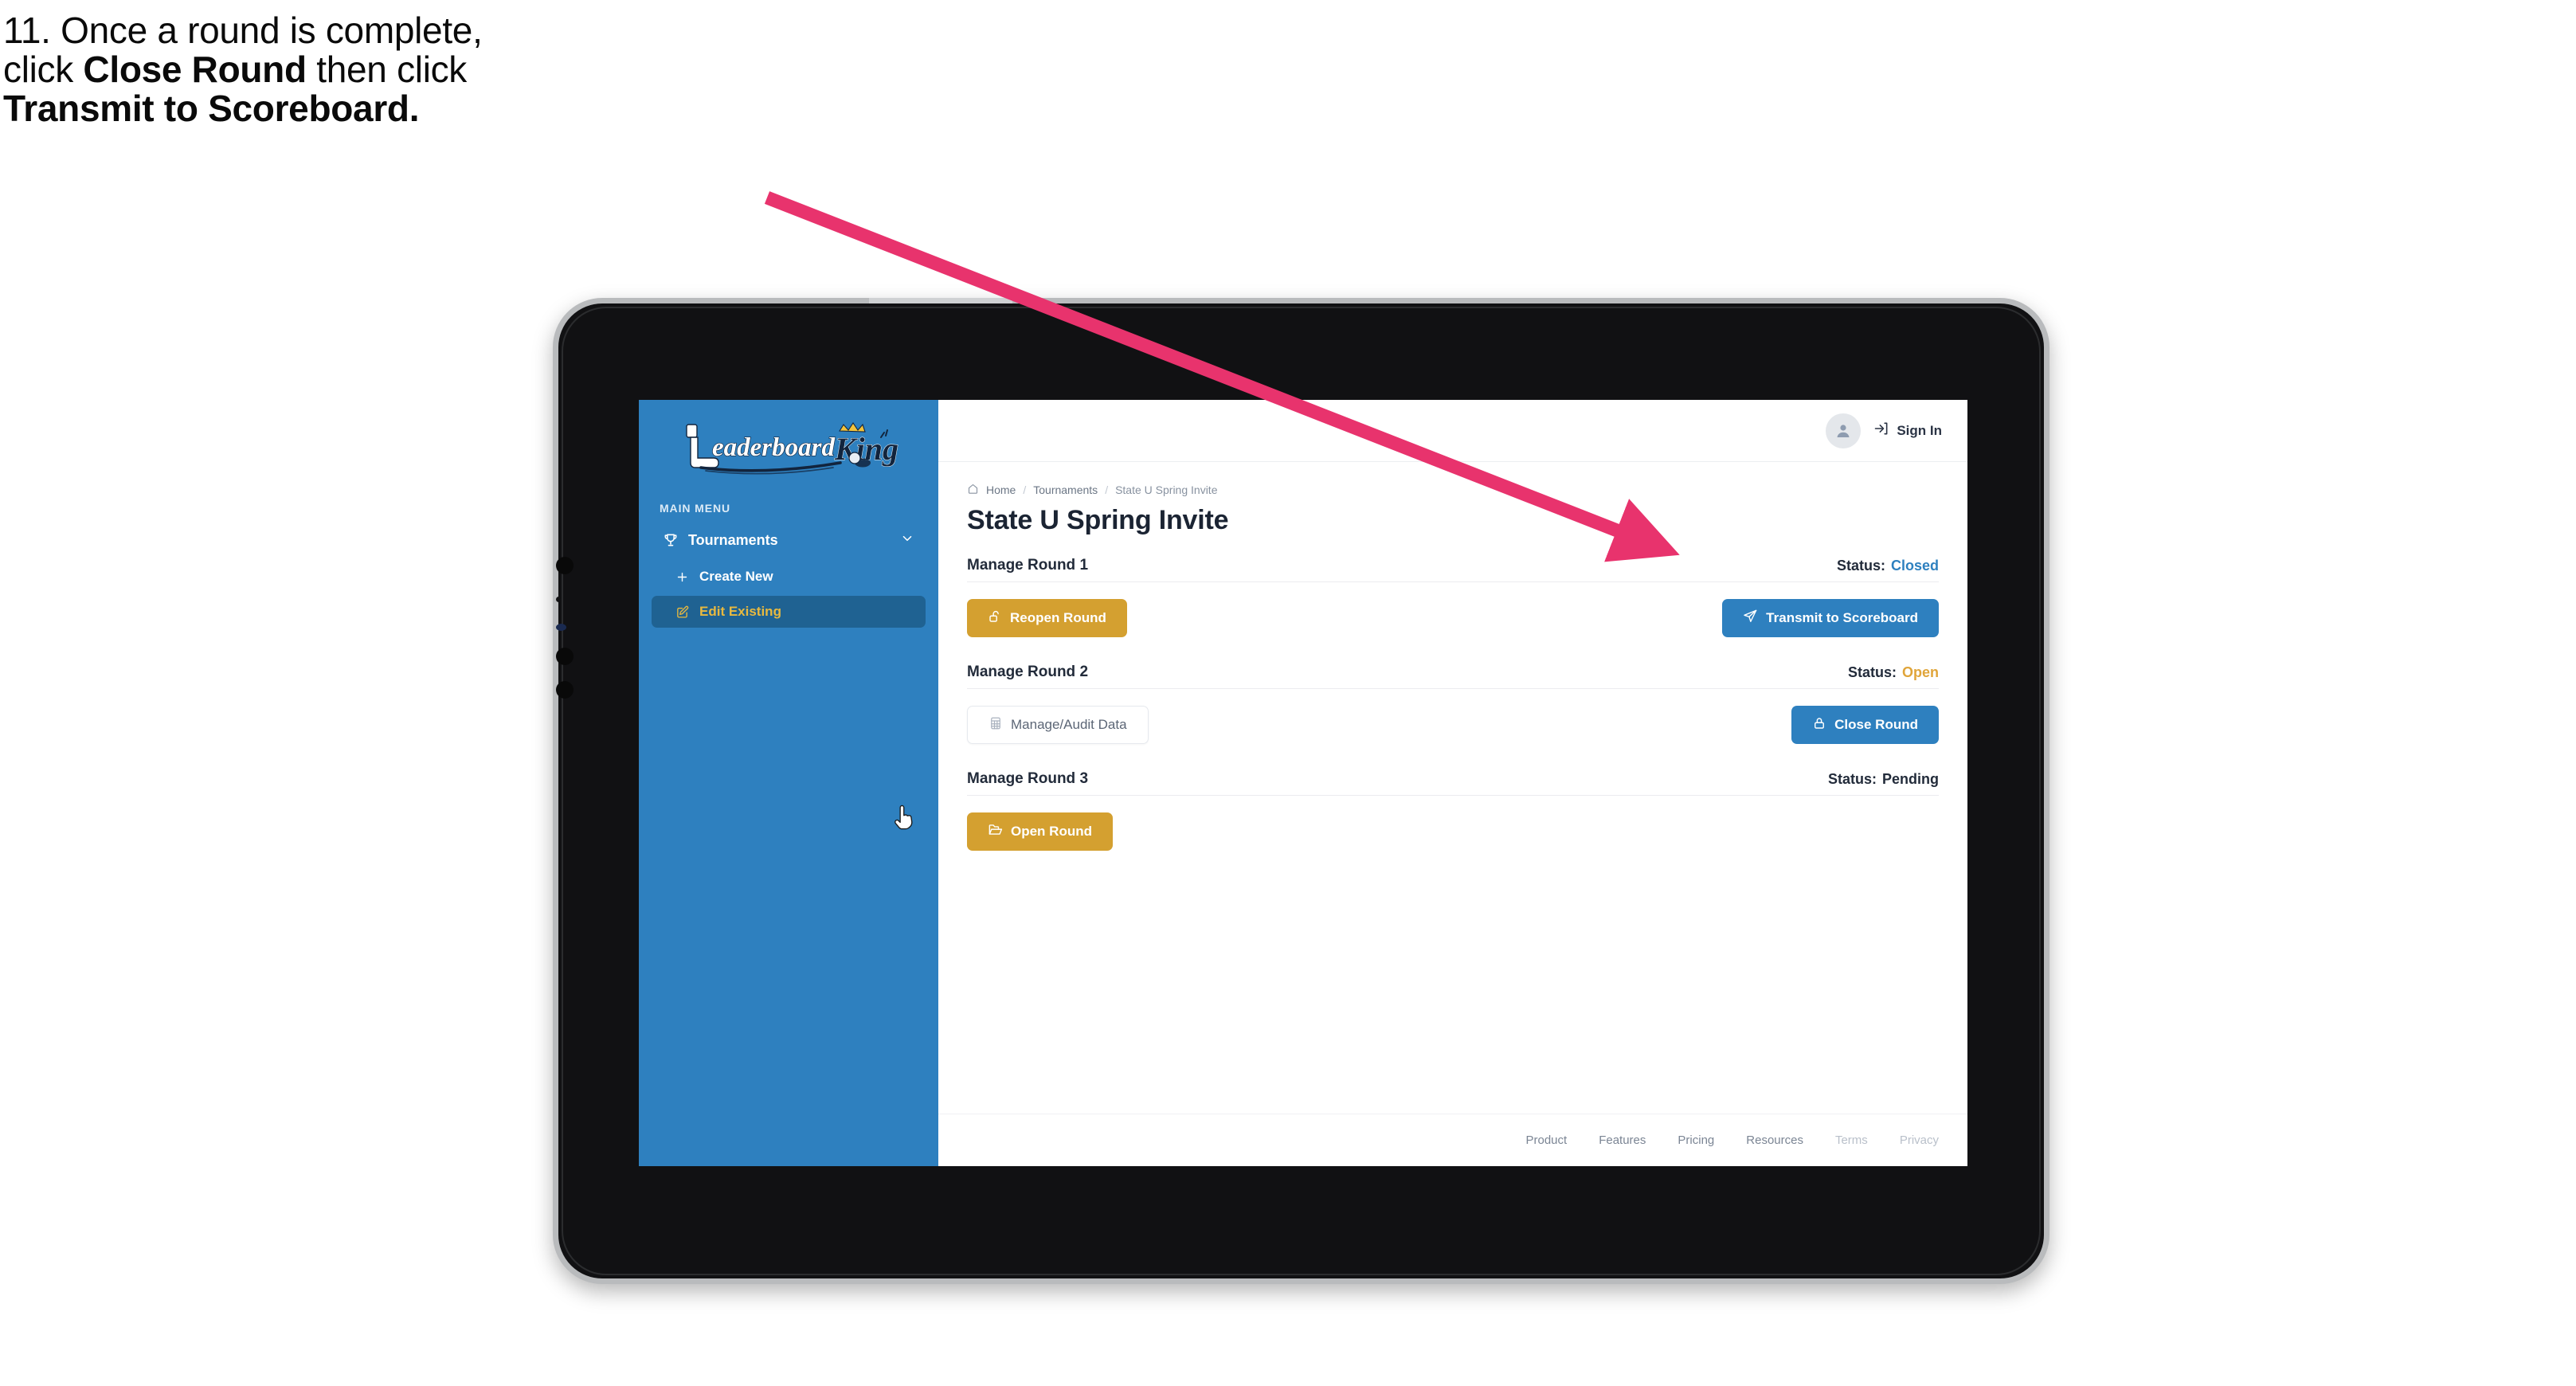  I want to click on breadcrumb-current: State U Spring Invite, so click(1166, 490).